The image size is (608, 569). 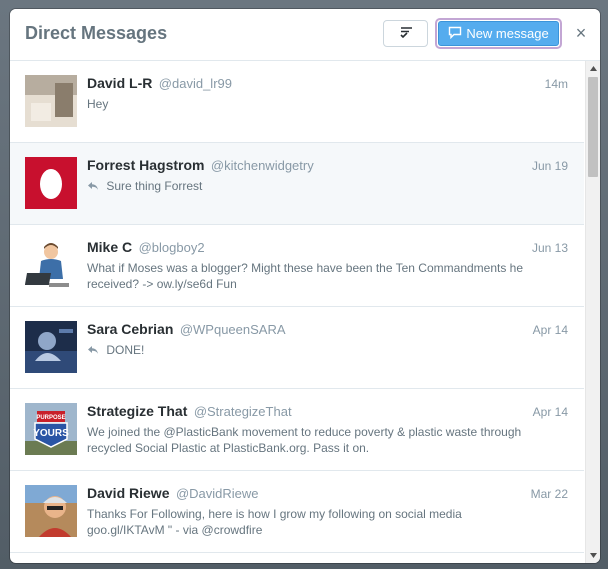 I want to click on conversation-name-line: Strategize That @StrategizeThat, so click(x=307, y=412).